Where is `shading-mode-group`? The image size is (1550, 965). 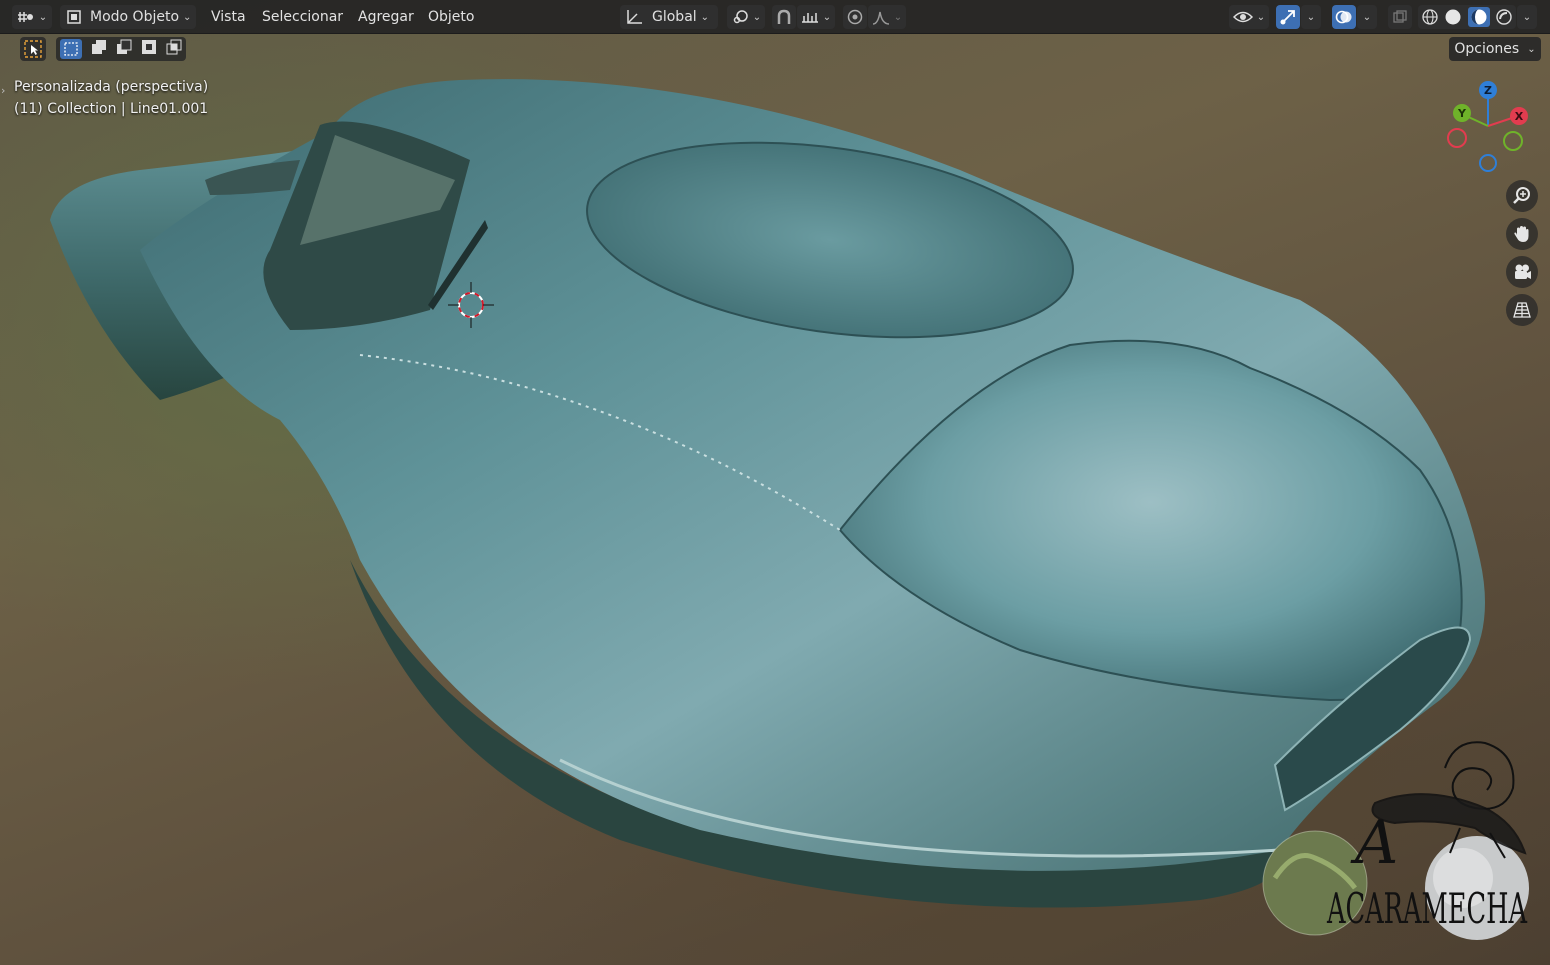
shading-mode-group is located at coordinates (1467, 17).